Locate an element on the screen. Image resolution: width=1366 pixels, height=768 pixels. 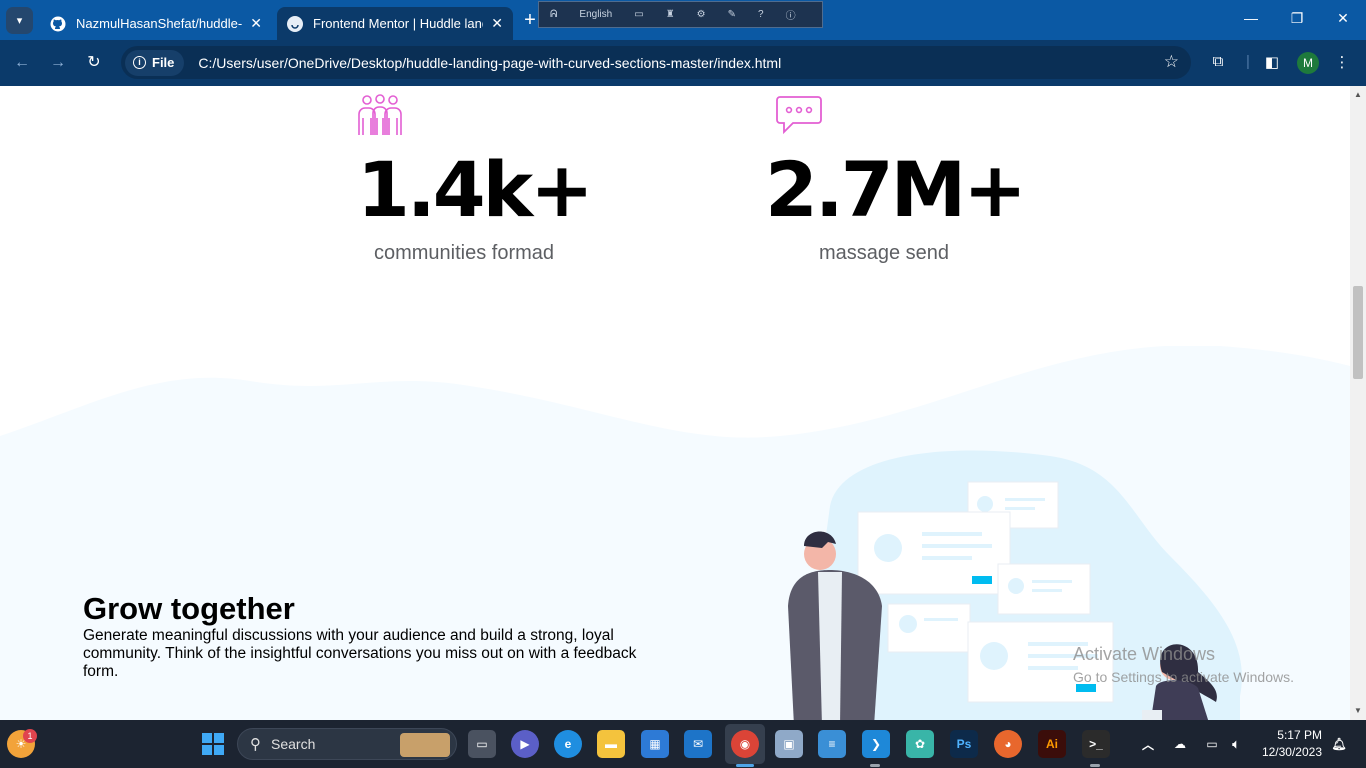
restore-icon: ❐ is located at coordinates (1297, 18).